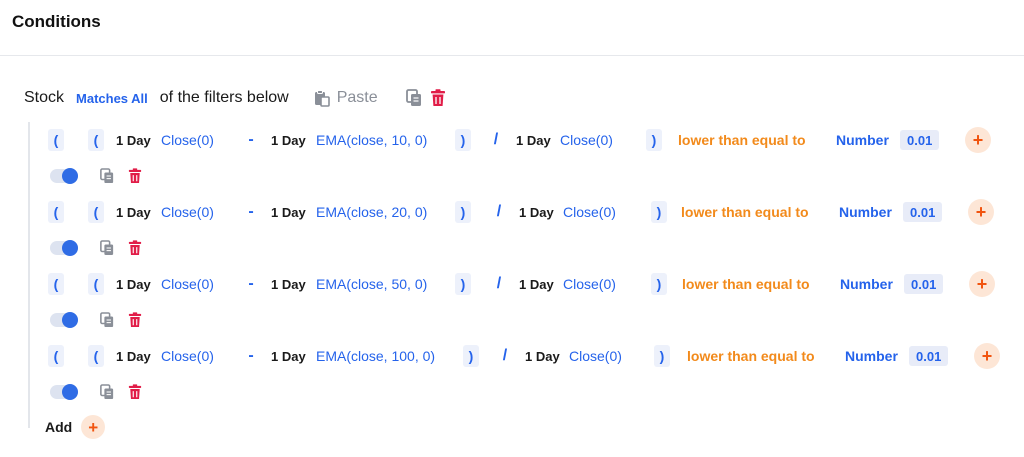  Describe the element at coordinates (224, 97) in the screenshot. I see `filters-suffix-label: of the filters below` at that location.